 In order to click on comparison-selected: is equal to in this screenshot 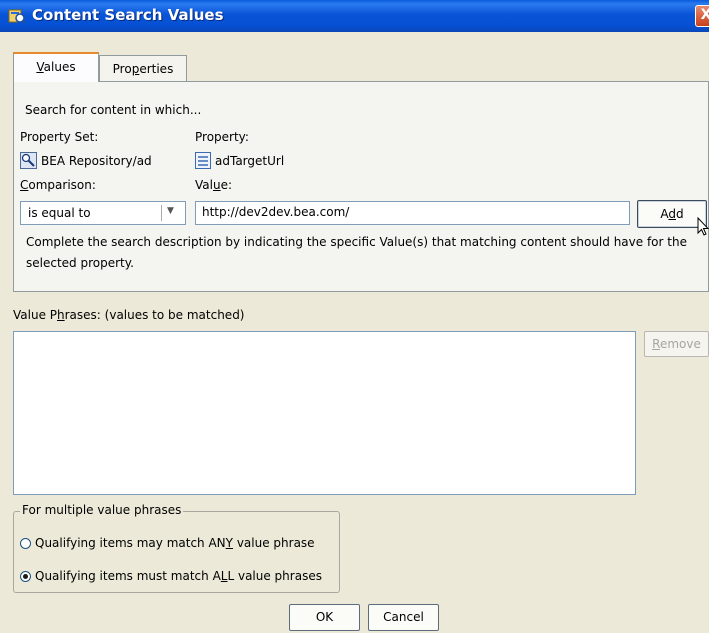, I will do `click(59, 213)`.